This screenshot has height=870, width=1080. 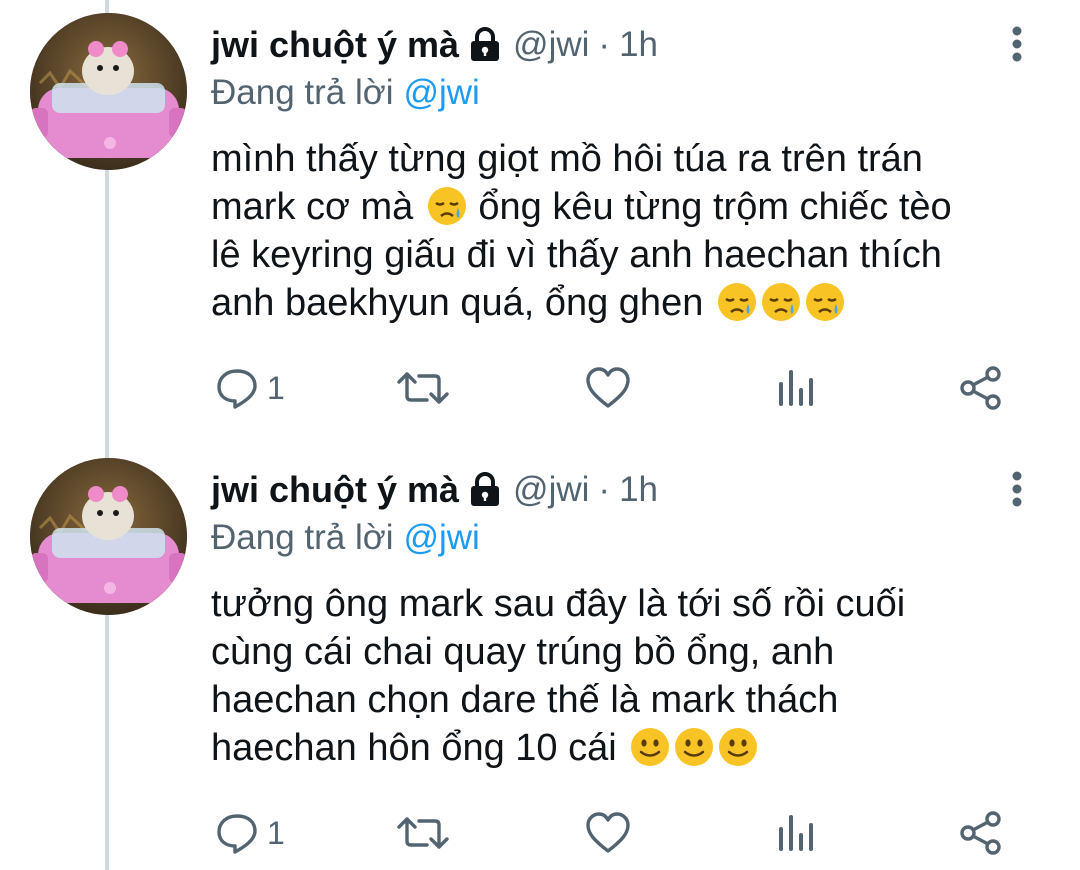 I want to click on tweet-text-line: mark cơ mà ổng kêu từng trộm chiếc tèo, so click(x=631, y=207).